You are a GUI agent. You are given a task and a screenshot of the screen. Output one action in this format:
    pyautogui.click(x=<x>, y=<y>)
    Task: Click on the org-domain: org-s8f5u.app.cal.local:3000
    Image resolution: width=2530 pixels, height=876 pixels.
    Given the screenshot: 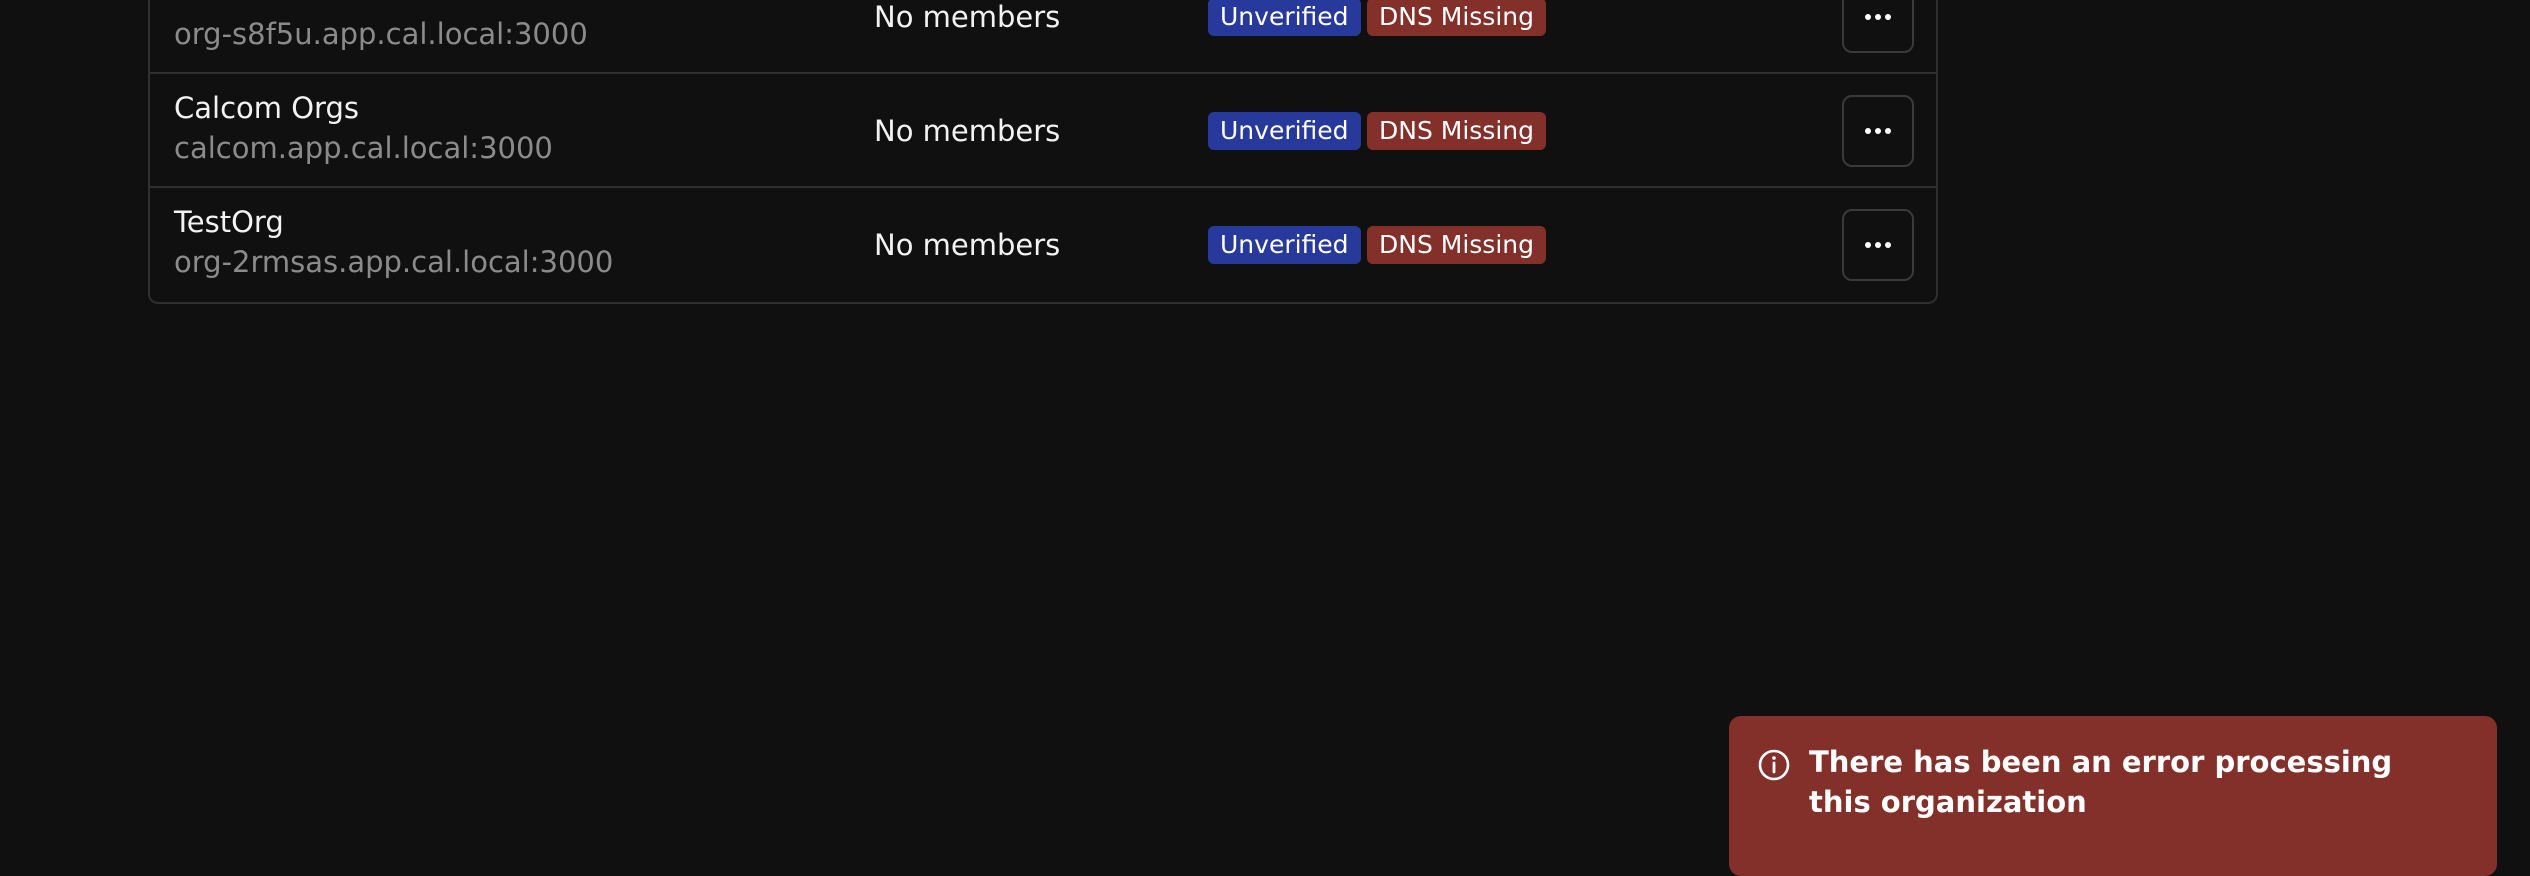 What is the action you would take?
    pyautogui.click(x=381, y=34)
    